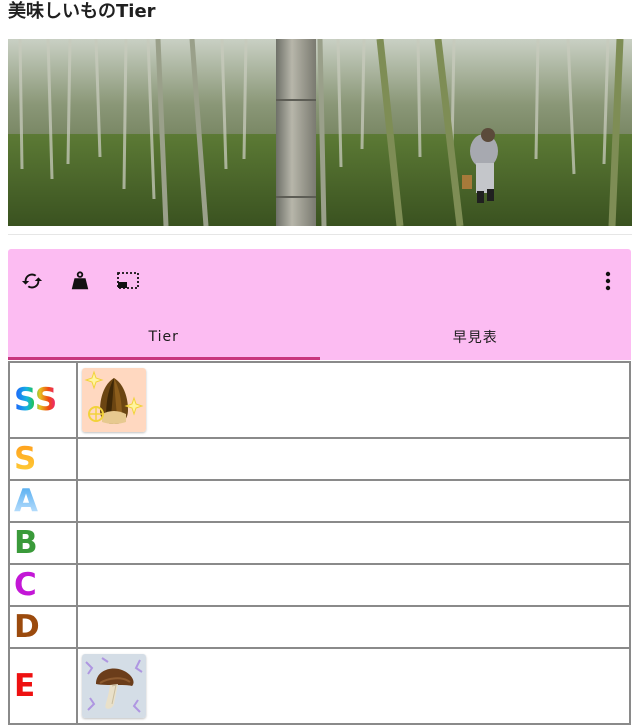 This screenshot has width=638, height=727. I want to click on tier-row-ss: SS, so click(319, 400).